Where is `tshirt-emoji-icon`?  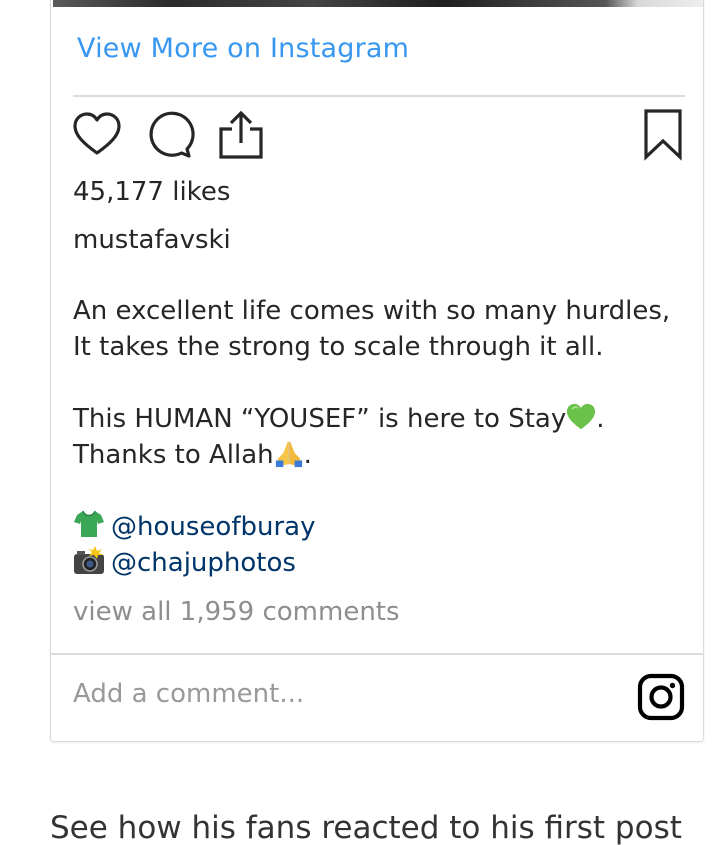
tshirt-emoji-icon is located at coordinates (89, 523).